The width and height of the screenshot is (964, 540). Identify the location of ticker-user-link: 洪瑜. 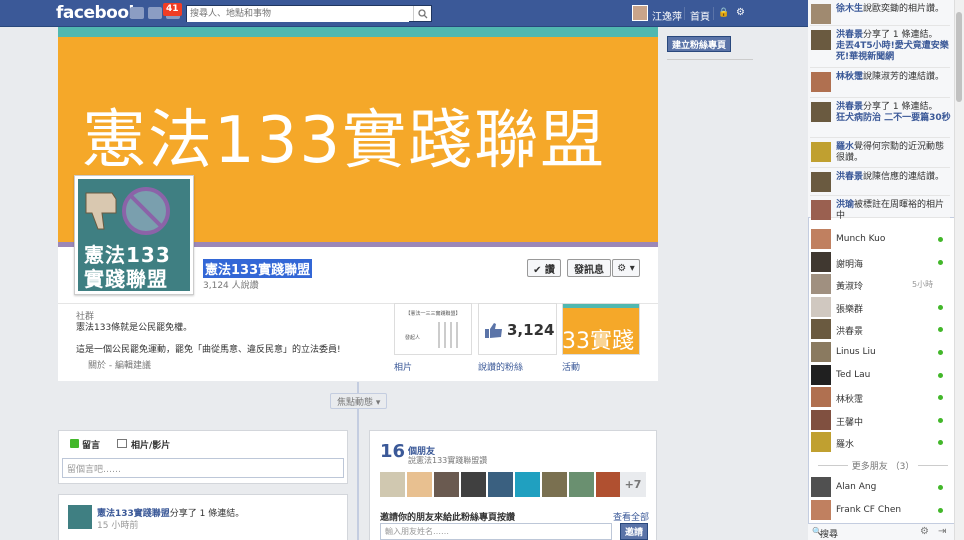
(845, 205).